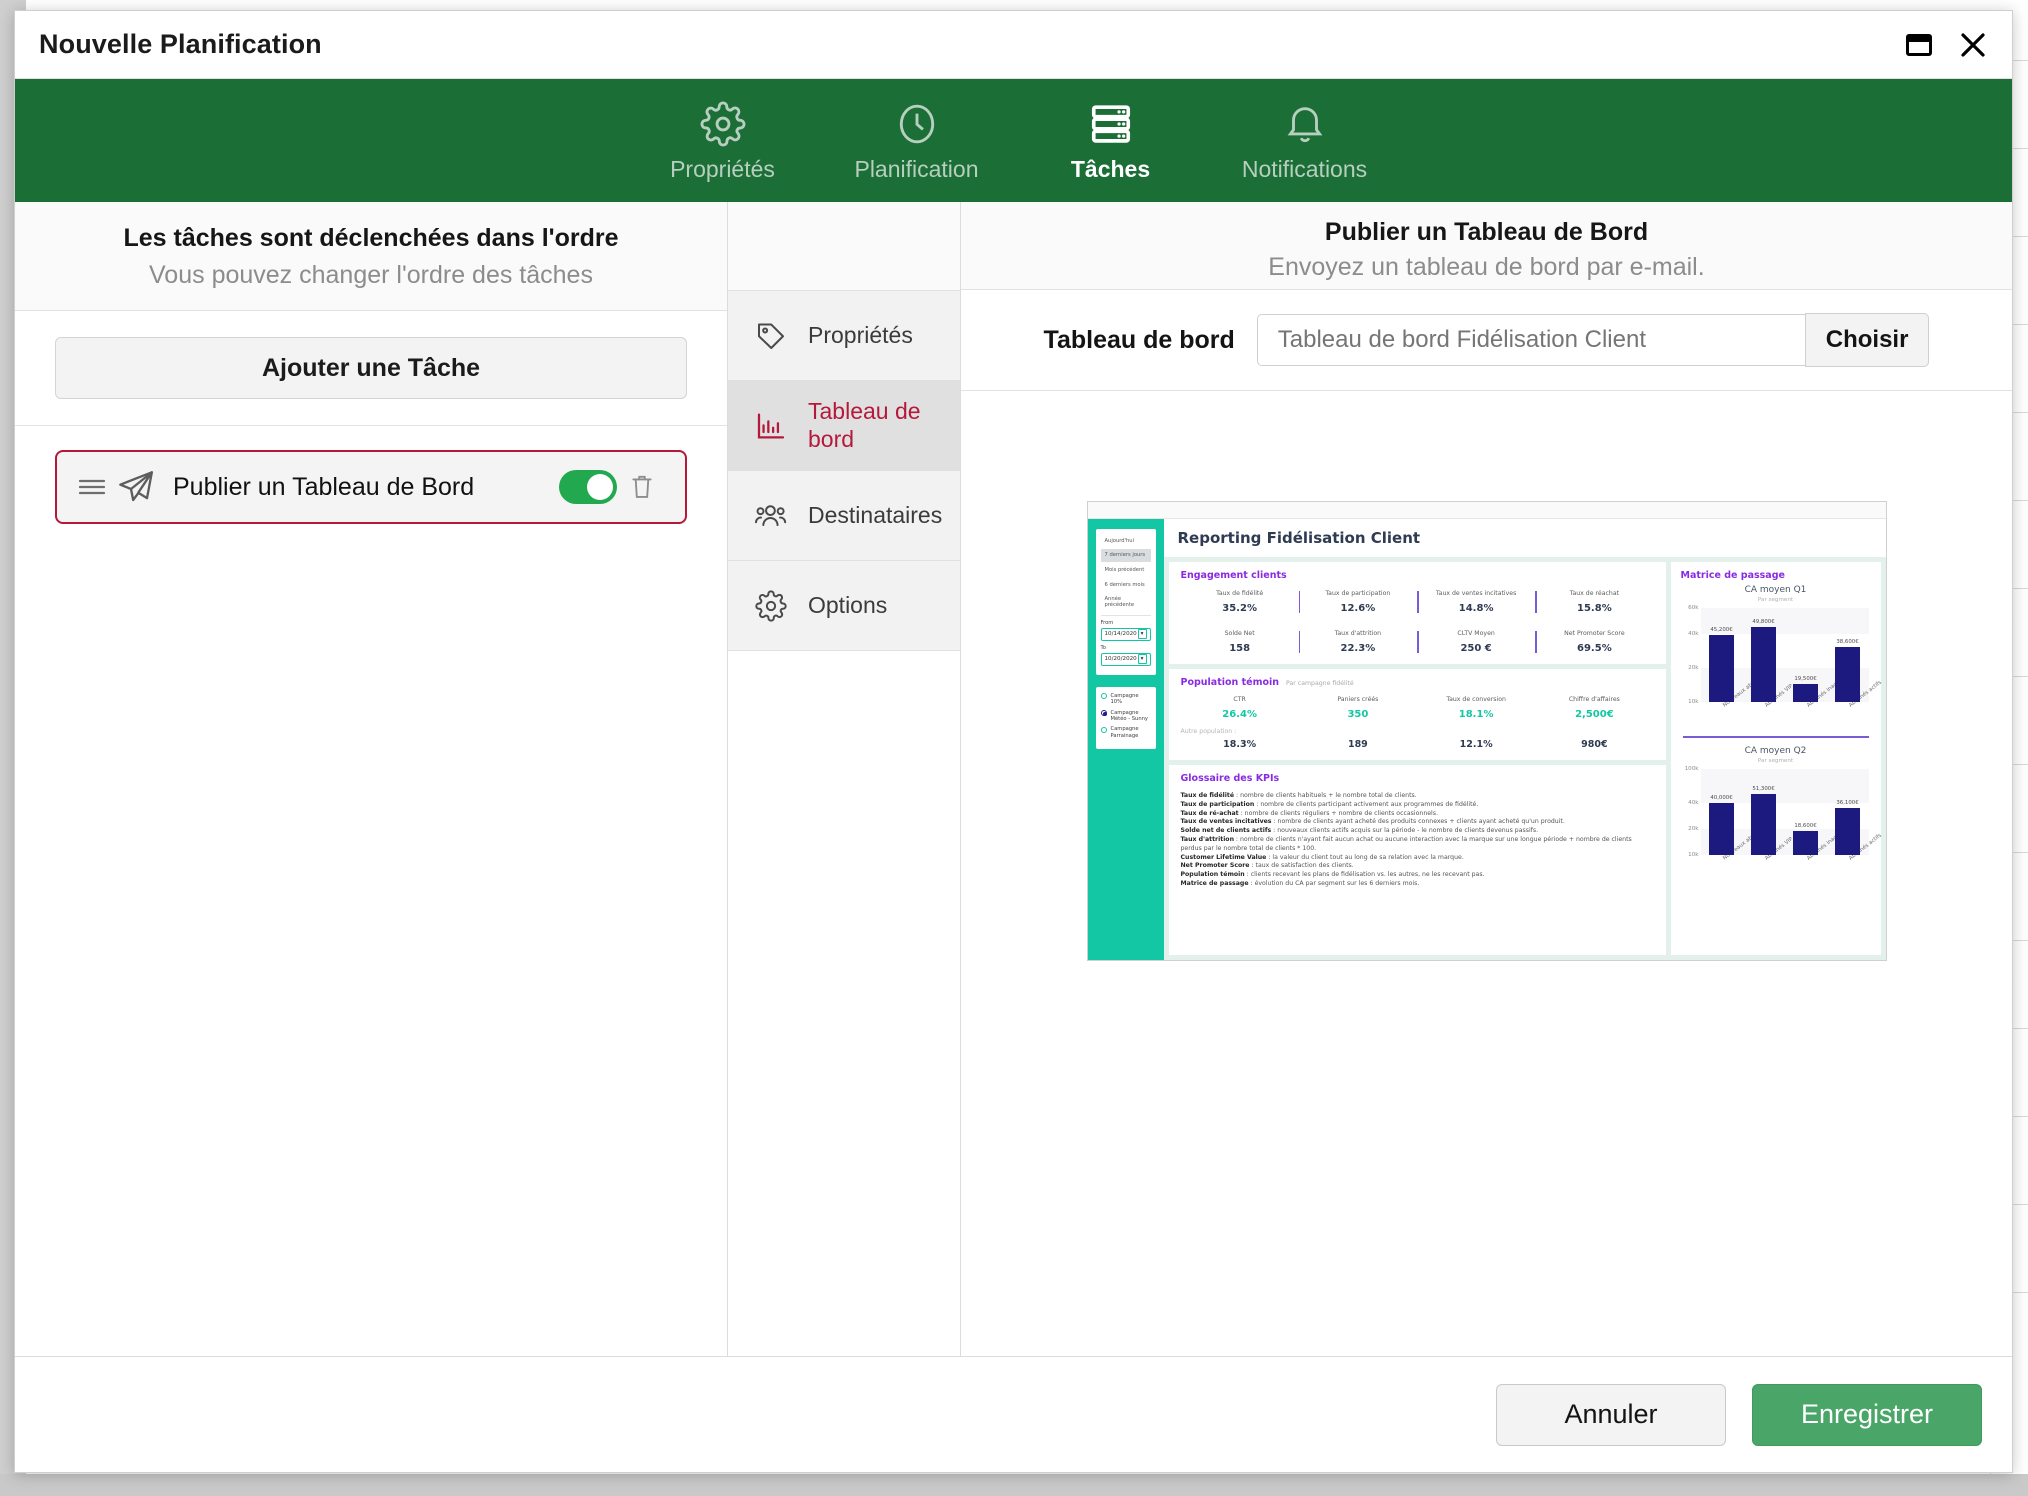 This screenshot has height=1496, width=2028. I want to click on chart-q1-bar-group: 19,500€, so click(1806, 655).